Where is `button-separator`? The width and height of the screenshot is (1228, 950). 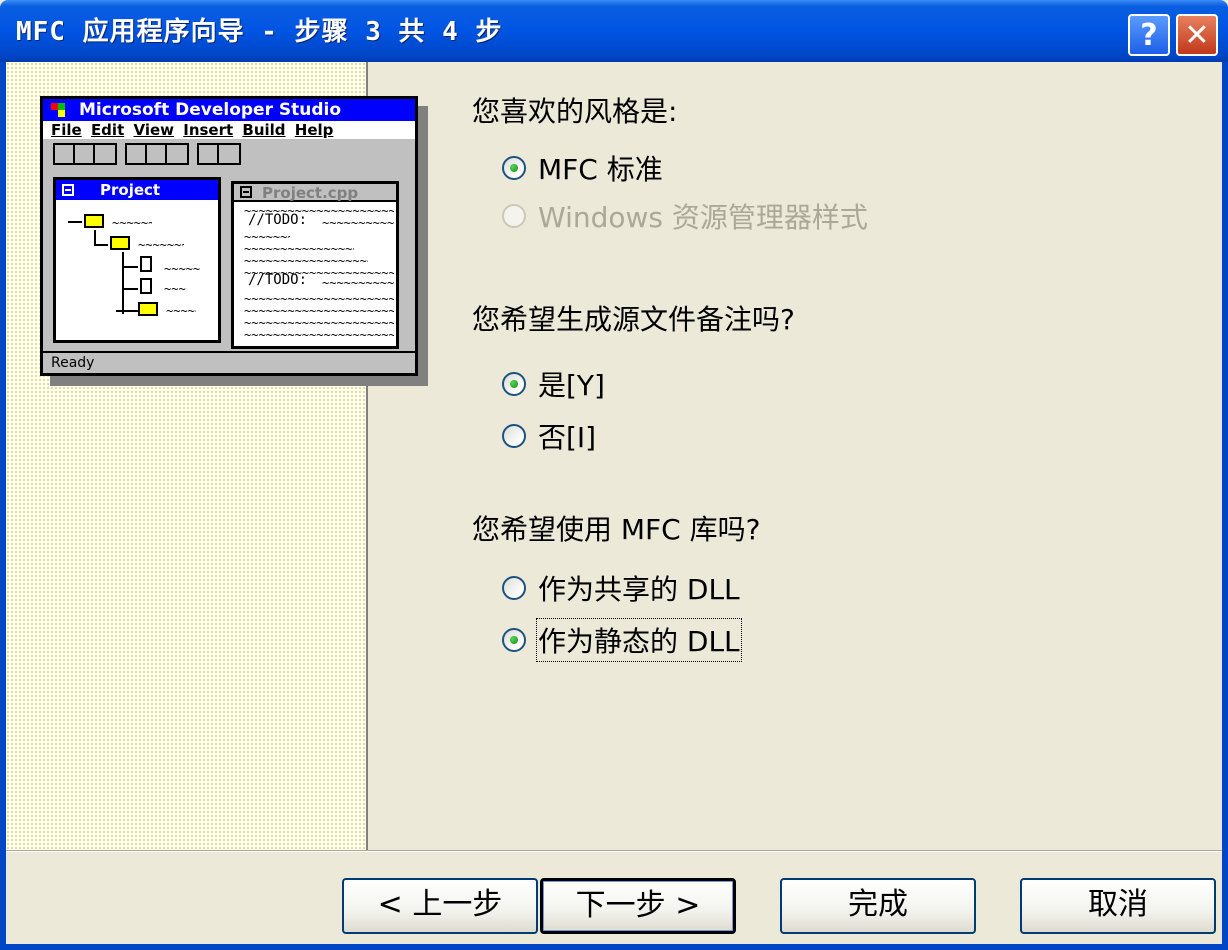
button-separator is located at coordinates (614, 851).